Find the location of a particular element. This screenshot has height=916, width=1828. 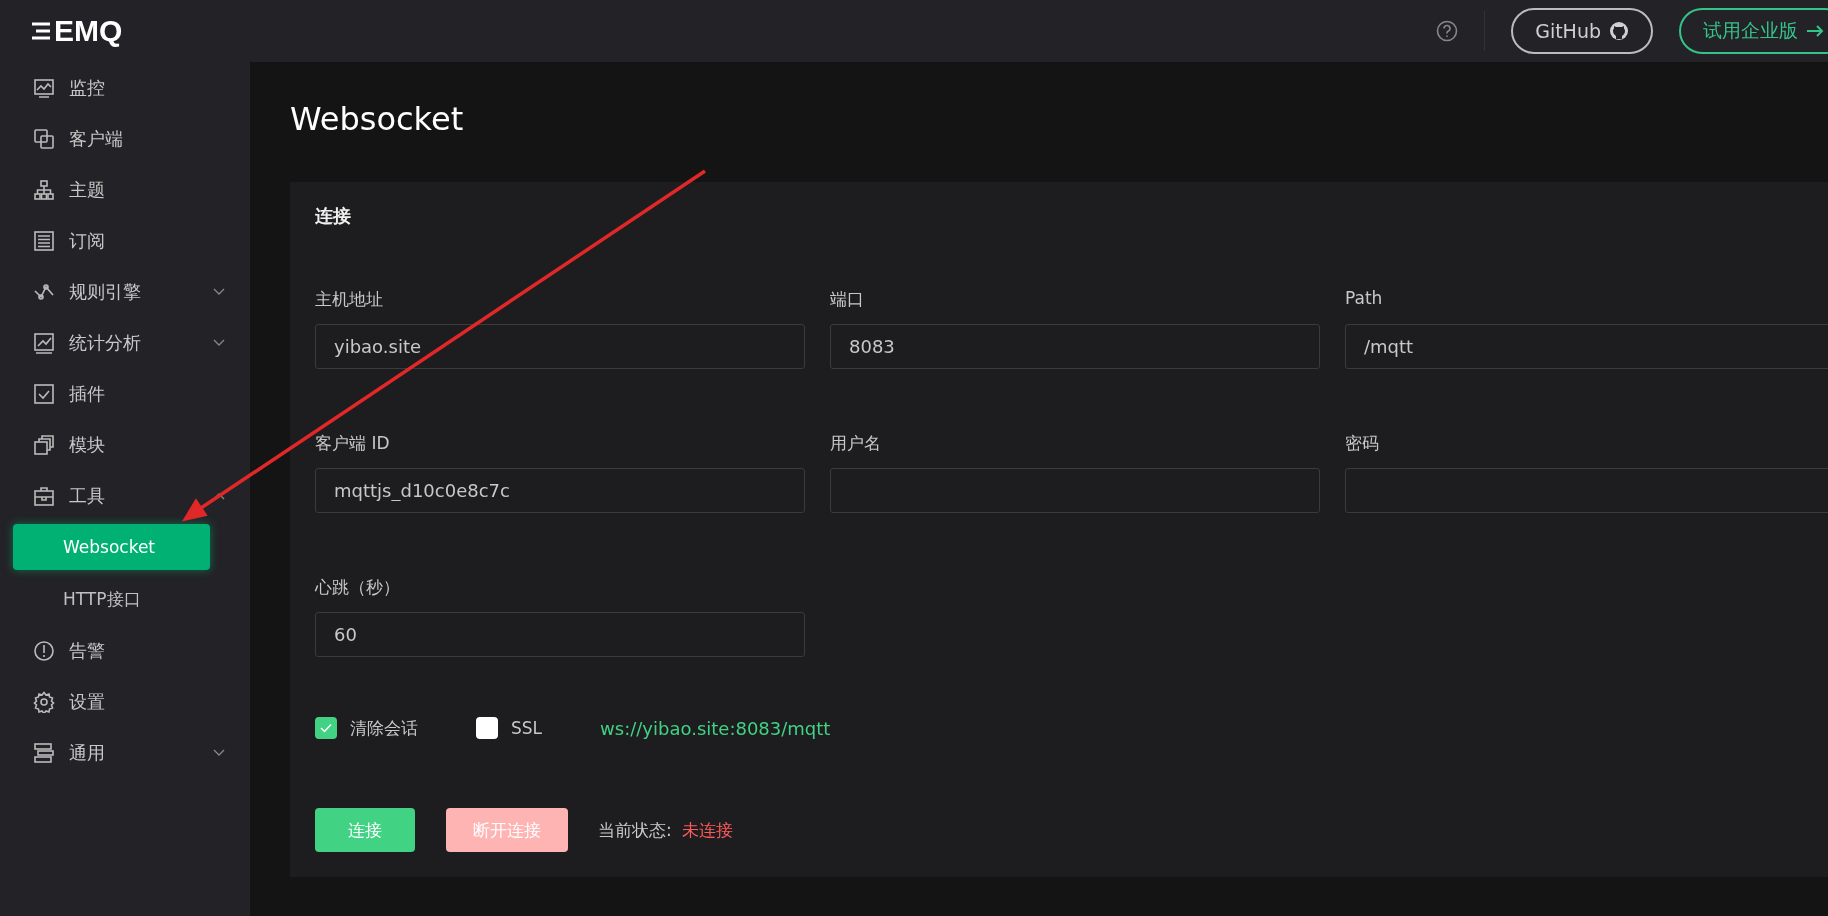

input-field: yibao.site is located at coordinates (560, 346).